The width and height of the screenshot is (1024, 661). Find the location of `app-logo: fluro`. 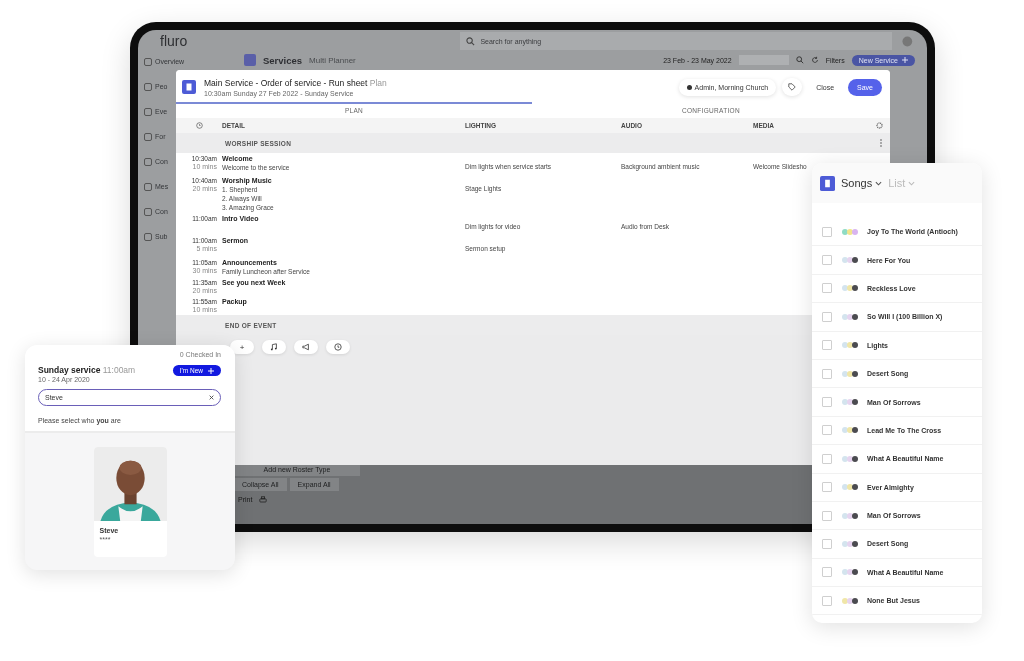

app-logo: fluro is located at coordinates (174, 41).